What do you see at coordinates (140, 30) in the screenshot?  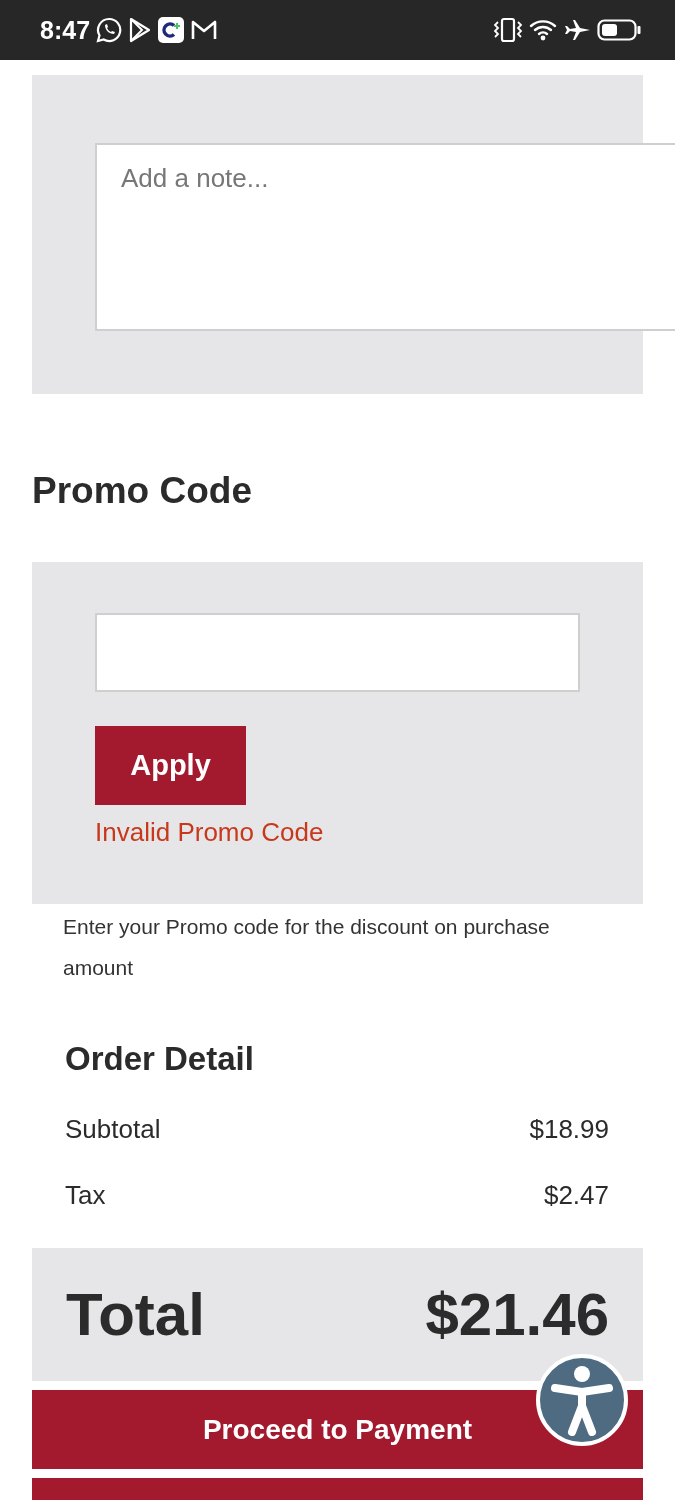 I see `play-icon` at bounding box center [140, 30].